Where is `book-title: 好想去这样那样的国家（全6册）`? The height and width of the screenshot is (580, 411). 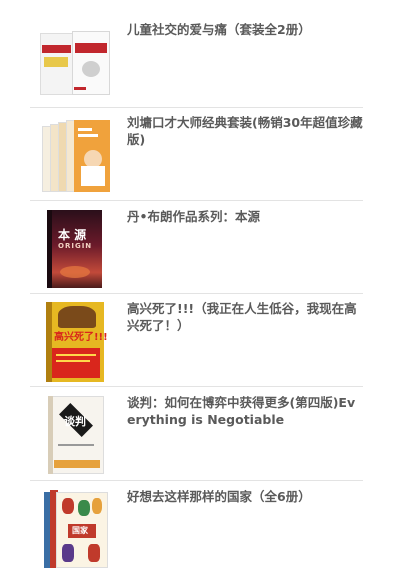
book-title: 好想去这样那样的国家（全6册） is located at coordinates (245, 496).